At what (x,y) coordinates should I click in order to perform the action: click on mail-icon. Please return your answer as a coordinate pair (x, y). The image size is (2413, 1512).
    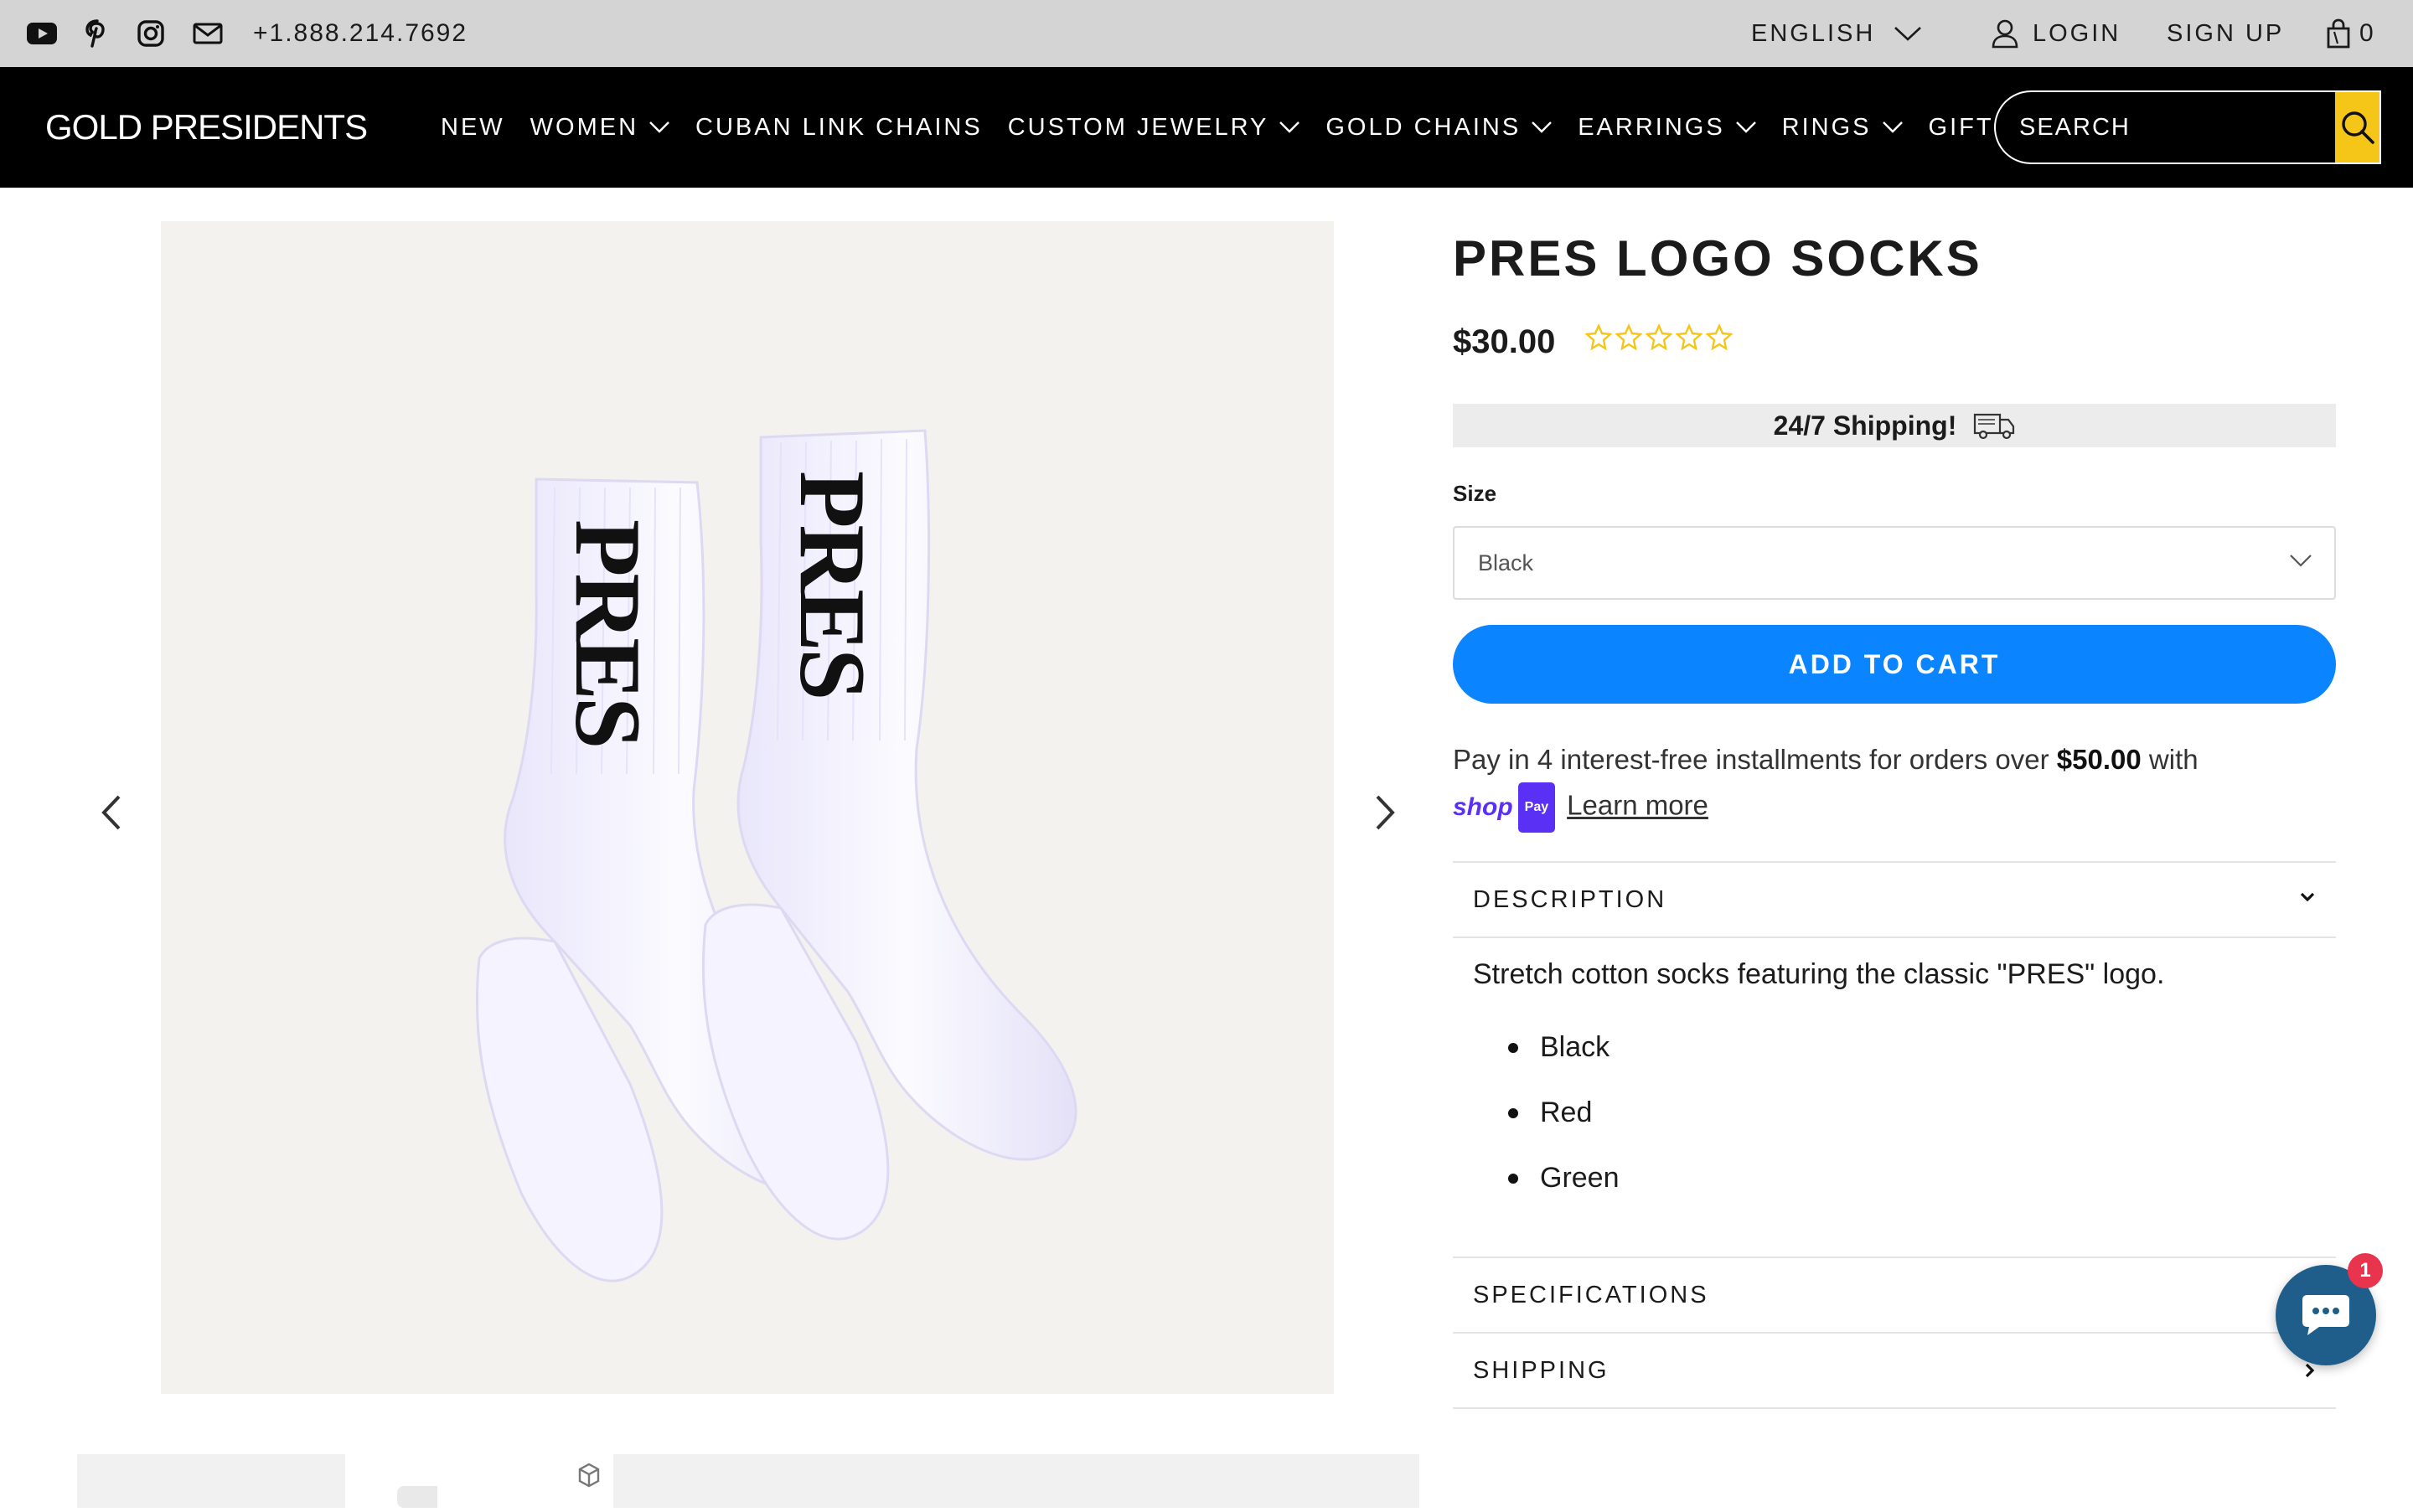
    Looking at the image, I should click on (208, 33).